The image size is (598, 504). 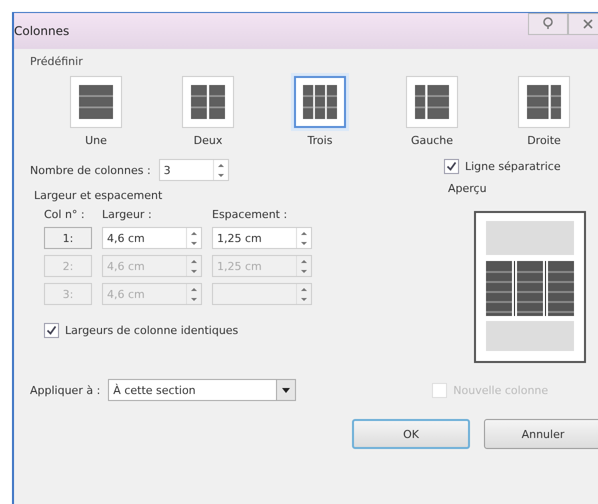 I want to click on dropdown-arrow-icon, so click(x=286, y=390).